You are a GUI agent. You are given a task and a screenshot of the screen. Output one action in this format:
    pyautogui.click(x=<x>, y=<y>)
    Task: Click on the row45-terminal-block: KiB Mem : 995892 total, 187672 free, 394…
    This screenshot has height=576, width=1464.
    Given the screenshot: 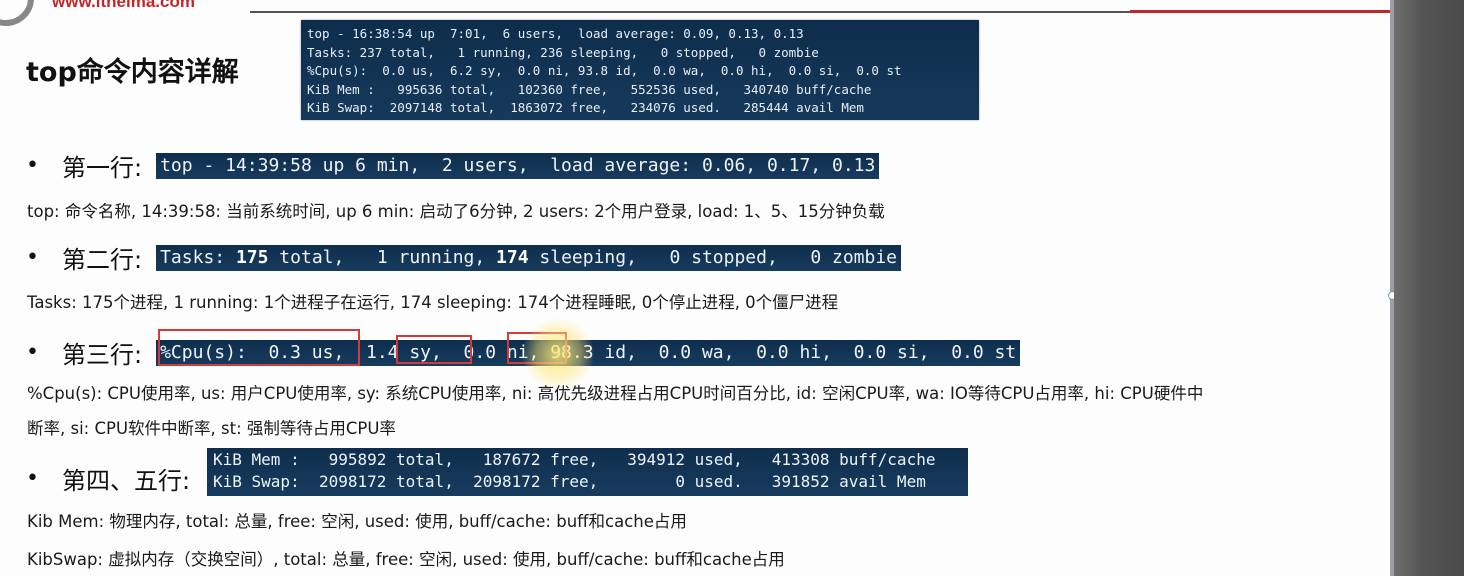 What is the action you would take?
    pyautogui.click(x=587, y=472)
    